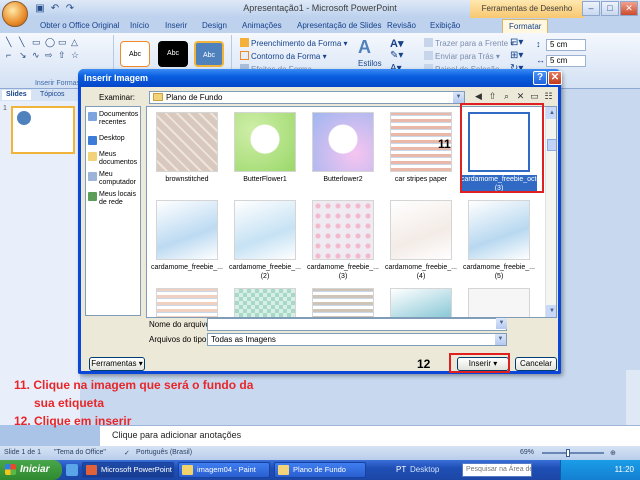  I want to click on zoom-in-icon: ⊕, so click(613, 453).